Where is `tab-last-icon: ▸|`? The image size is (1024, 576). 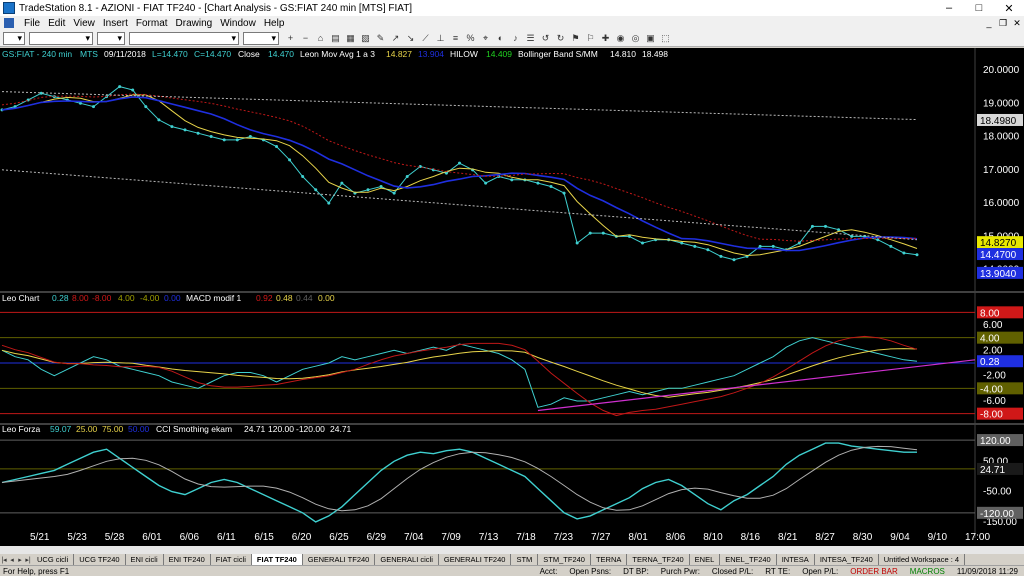
tab-last-icon: ▸| is located at coordinates (28, 560).